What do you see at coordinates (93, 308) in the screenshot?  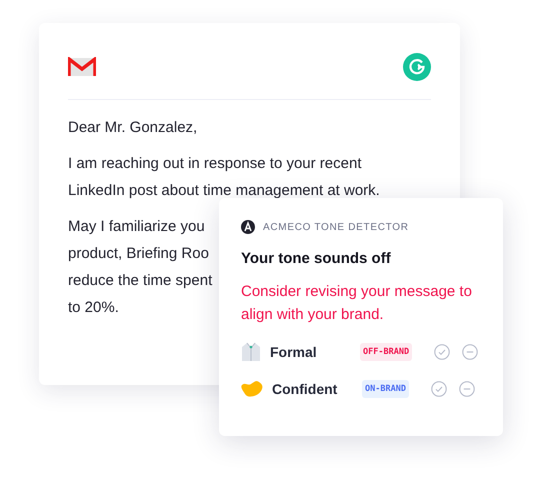 I see `body-text-line: to 20%.` at bounding box center [93, 308].